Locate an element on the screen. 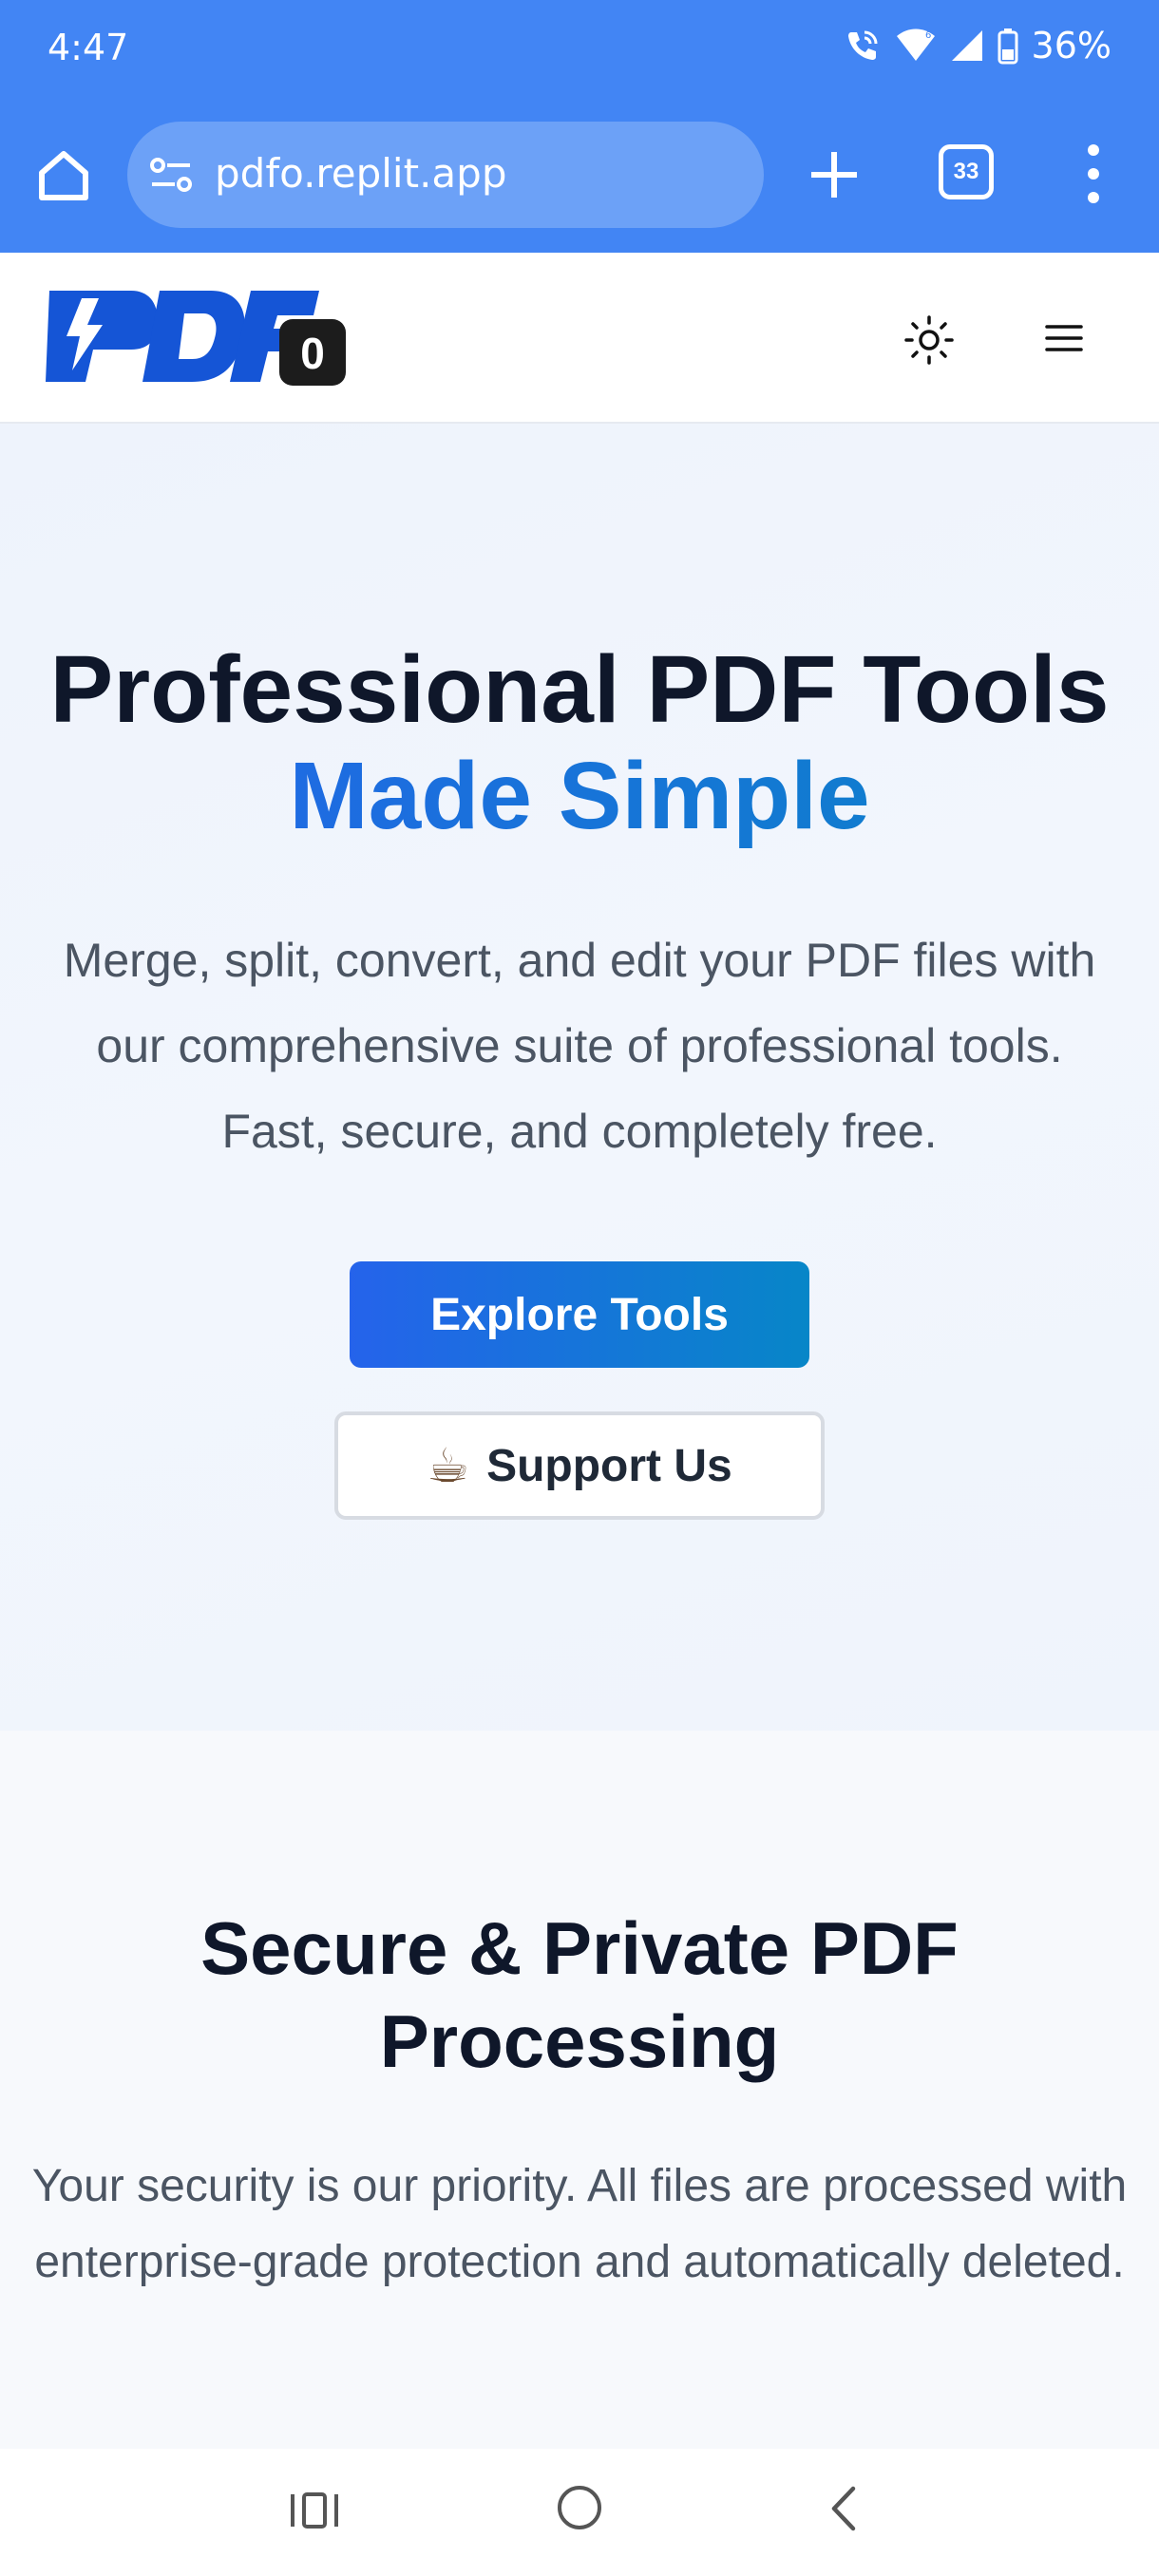 The image size is (1159, 2576). explore-tools-label: Explore Tools is located at coordinates (579, 1314).